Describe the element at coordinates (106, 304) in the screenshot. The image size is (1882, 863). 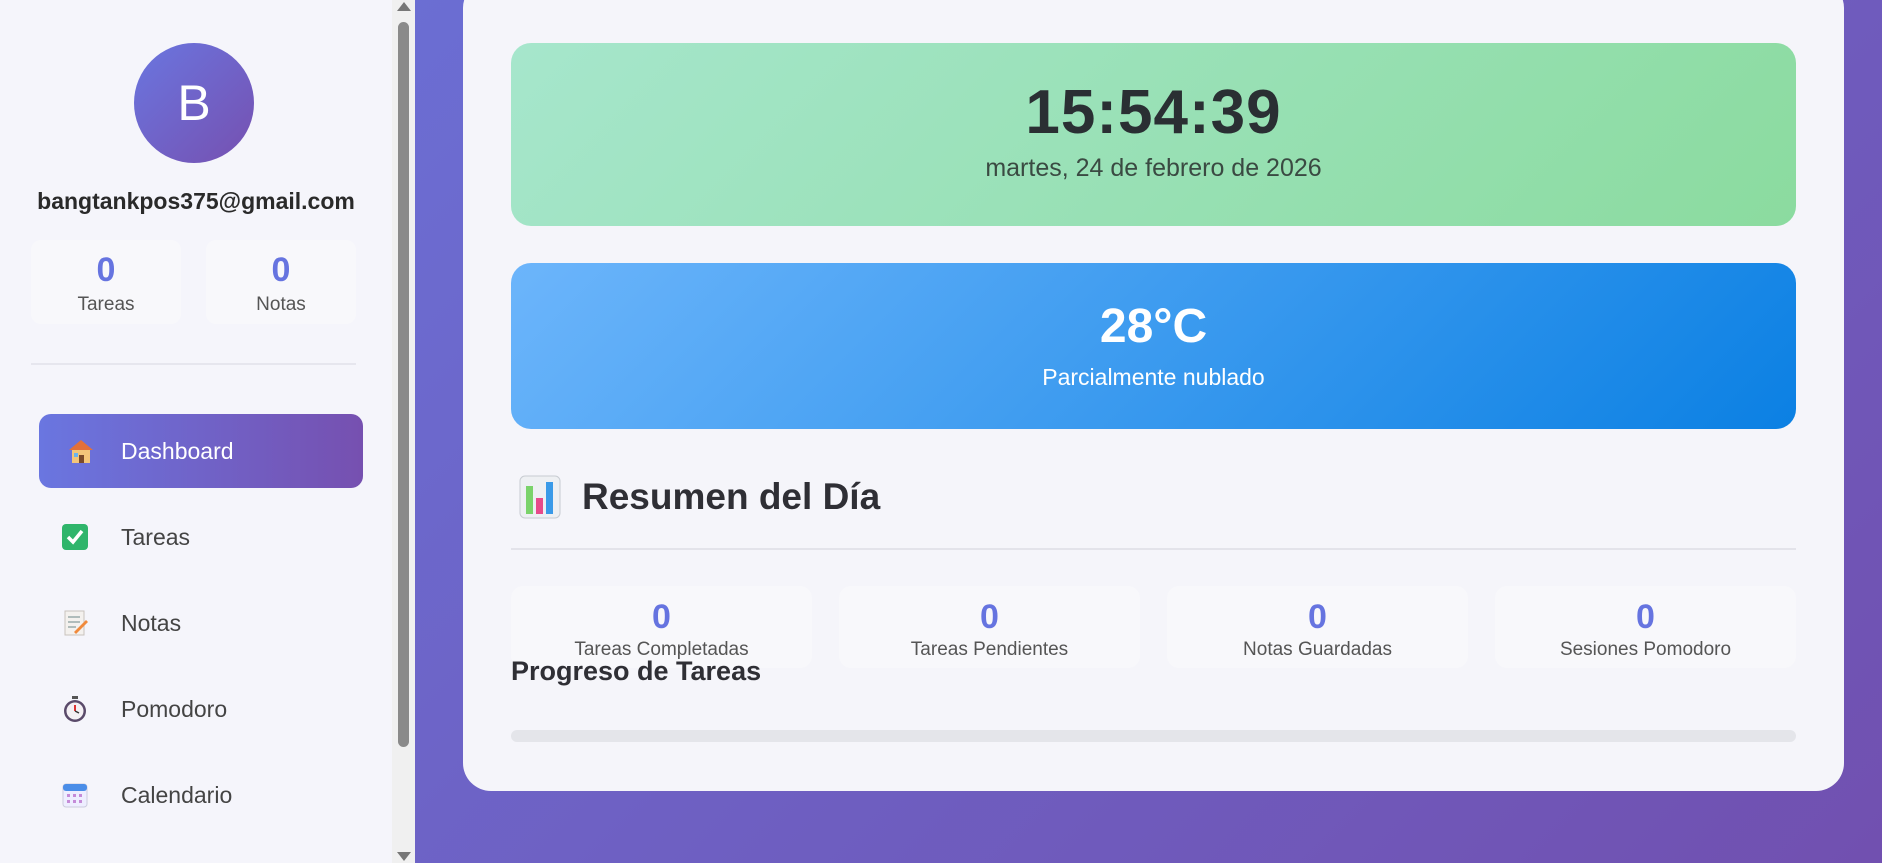
I see `stat-label: Tareas` at that location.